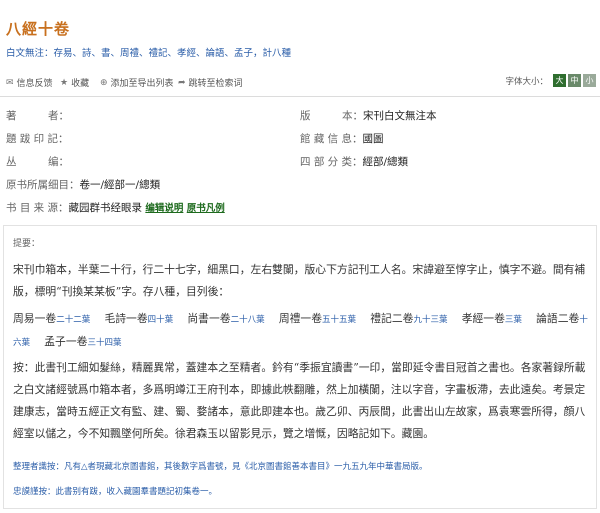  I want to click on scope-label: 白文無注：, so click(30, 53).